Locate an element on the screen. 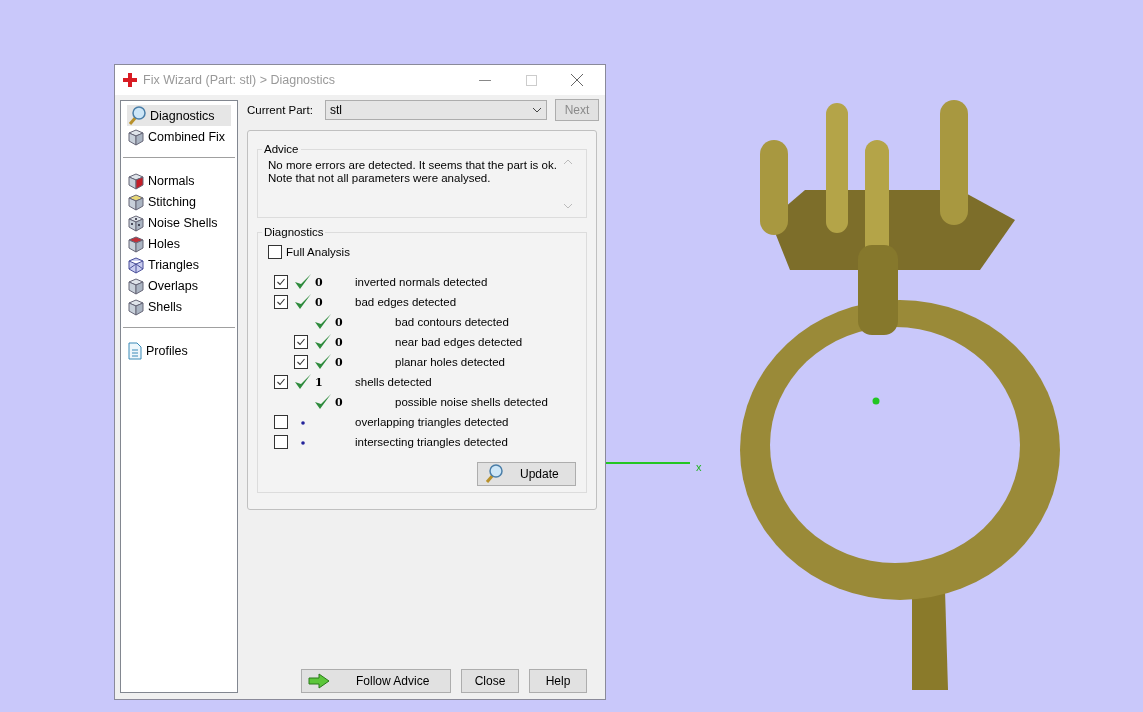 This screenshot has height=712, width=1143. field-label: Current Part: is located at coordinates (280, 110).